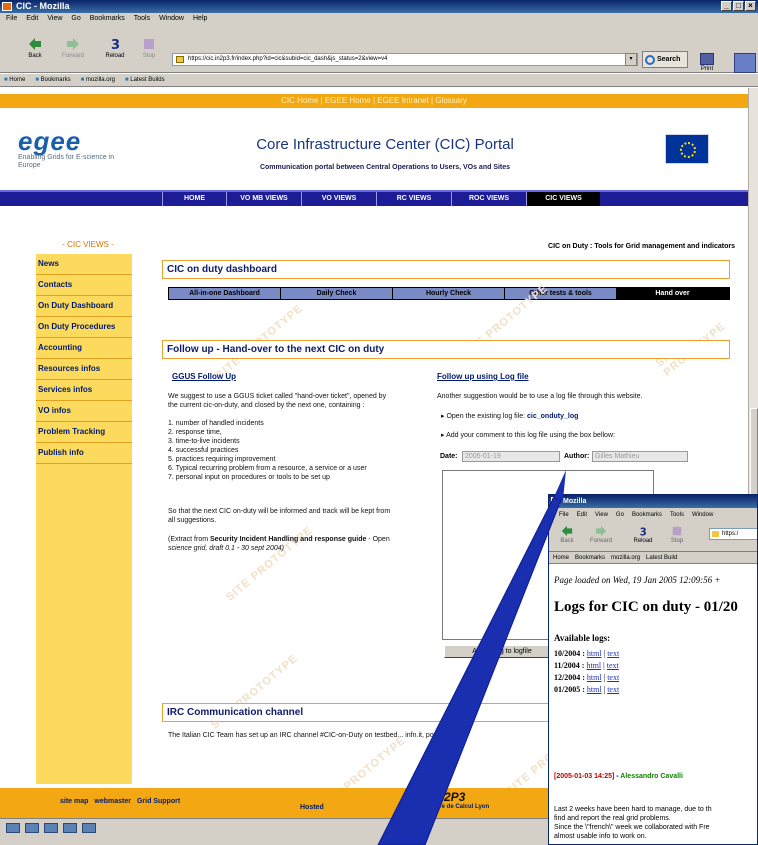 The height and width of the screenshot is (845, 758). I want to click on add-log-button: Add ... log to logfile, so click(502, 651).